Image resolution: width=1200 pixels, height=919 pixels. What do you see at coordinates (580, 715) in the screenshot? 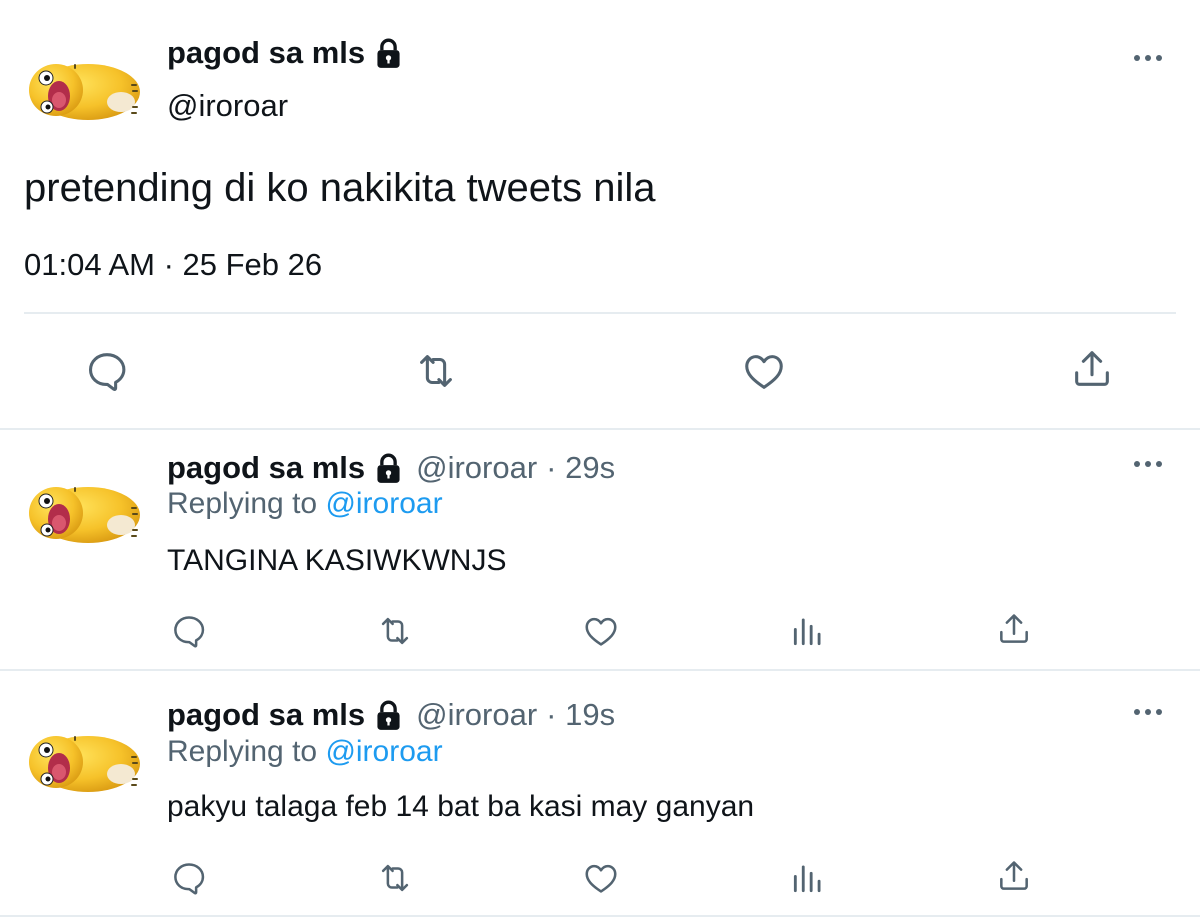
I see `tweet-time: · 19s` at bounding box center [580, 715].